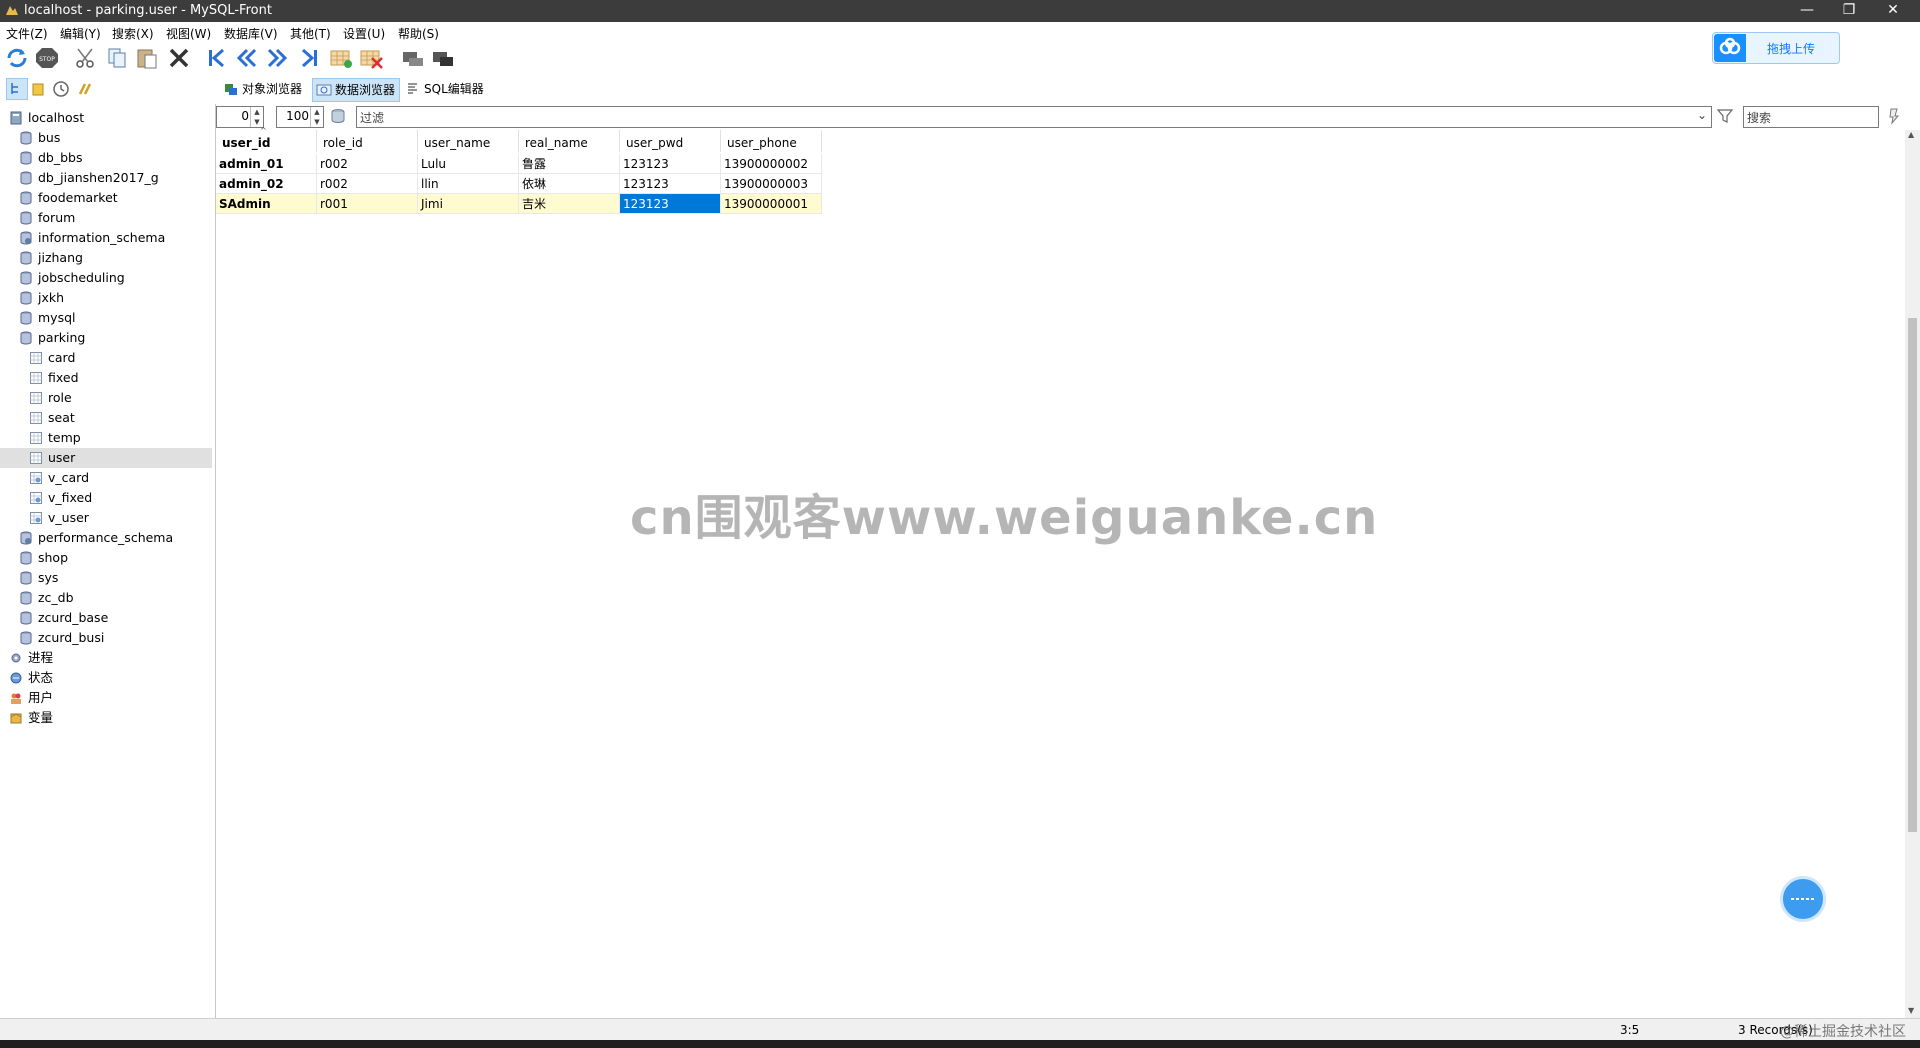 This screenshot has width=1920, height=1048. Describe the element at coordinates (106, 138) in the screenshot. I see `tree-item-bus: bus` at that location.